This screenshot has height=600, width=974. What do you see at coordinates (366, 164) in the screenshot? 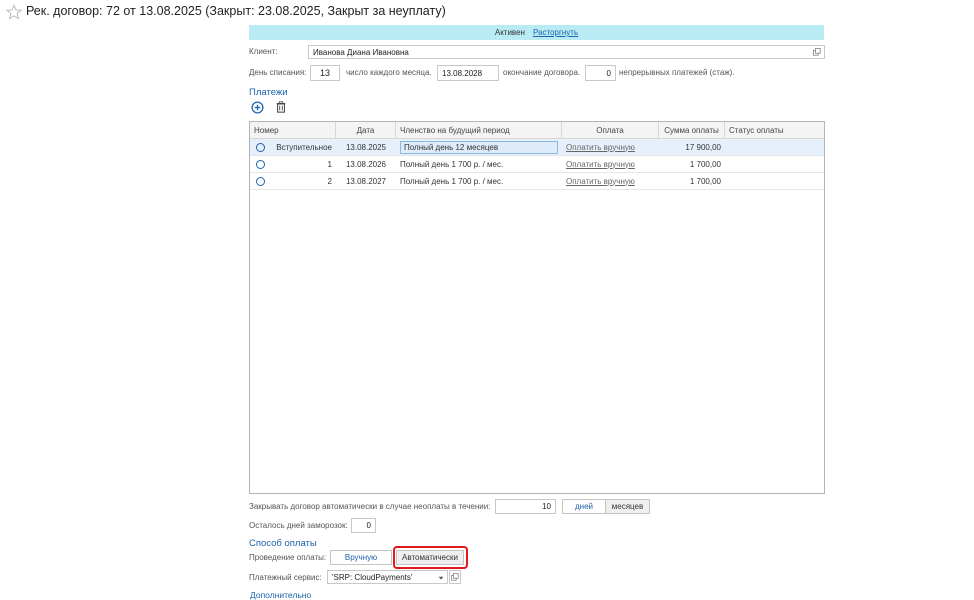
I see `row-date: 13.08.2026` at bounding box center [366, 164].